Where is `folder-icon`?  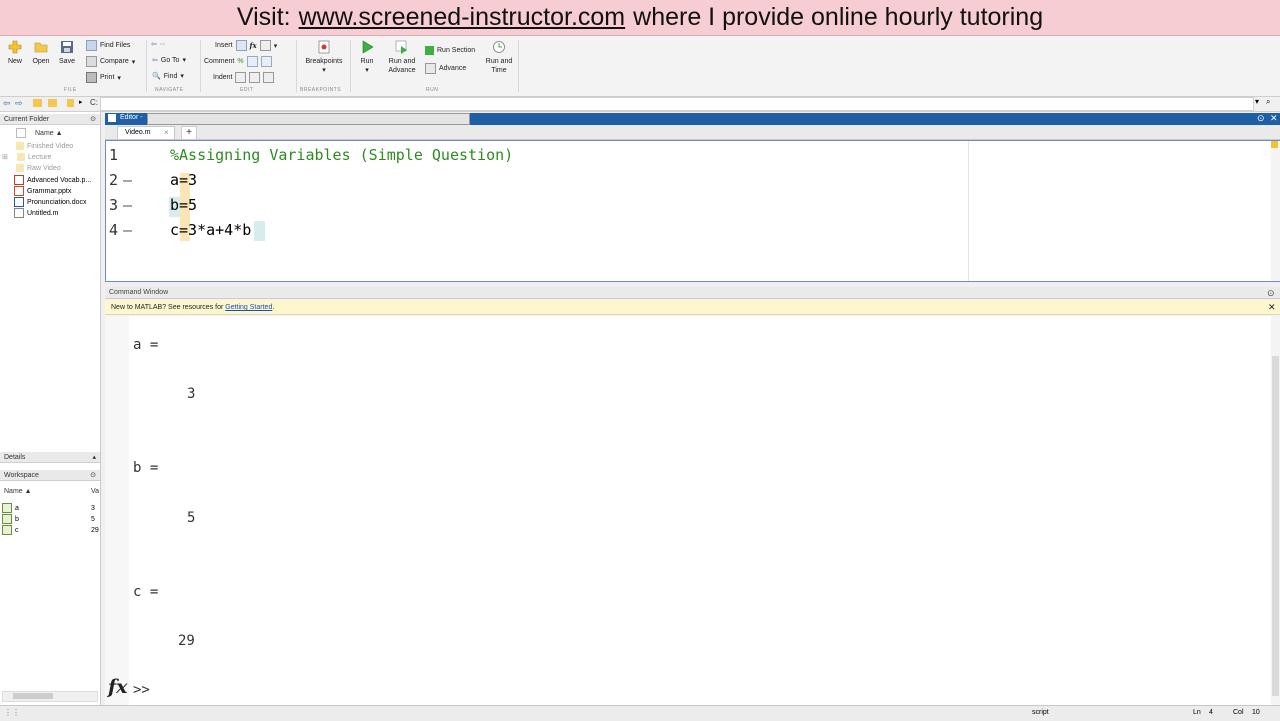 folder-icon is located at coordinates (20, 146).